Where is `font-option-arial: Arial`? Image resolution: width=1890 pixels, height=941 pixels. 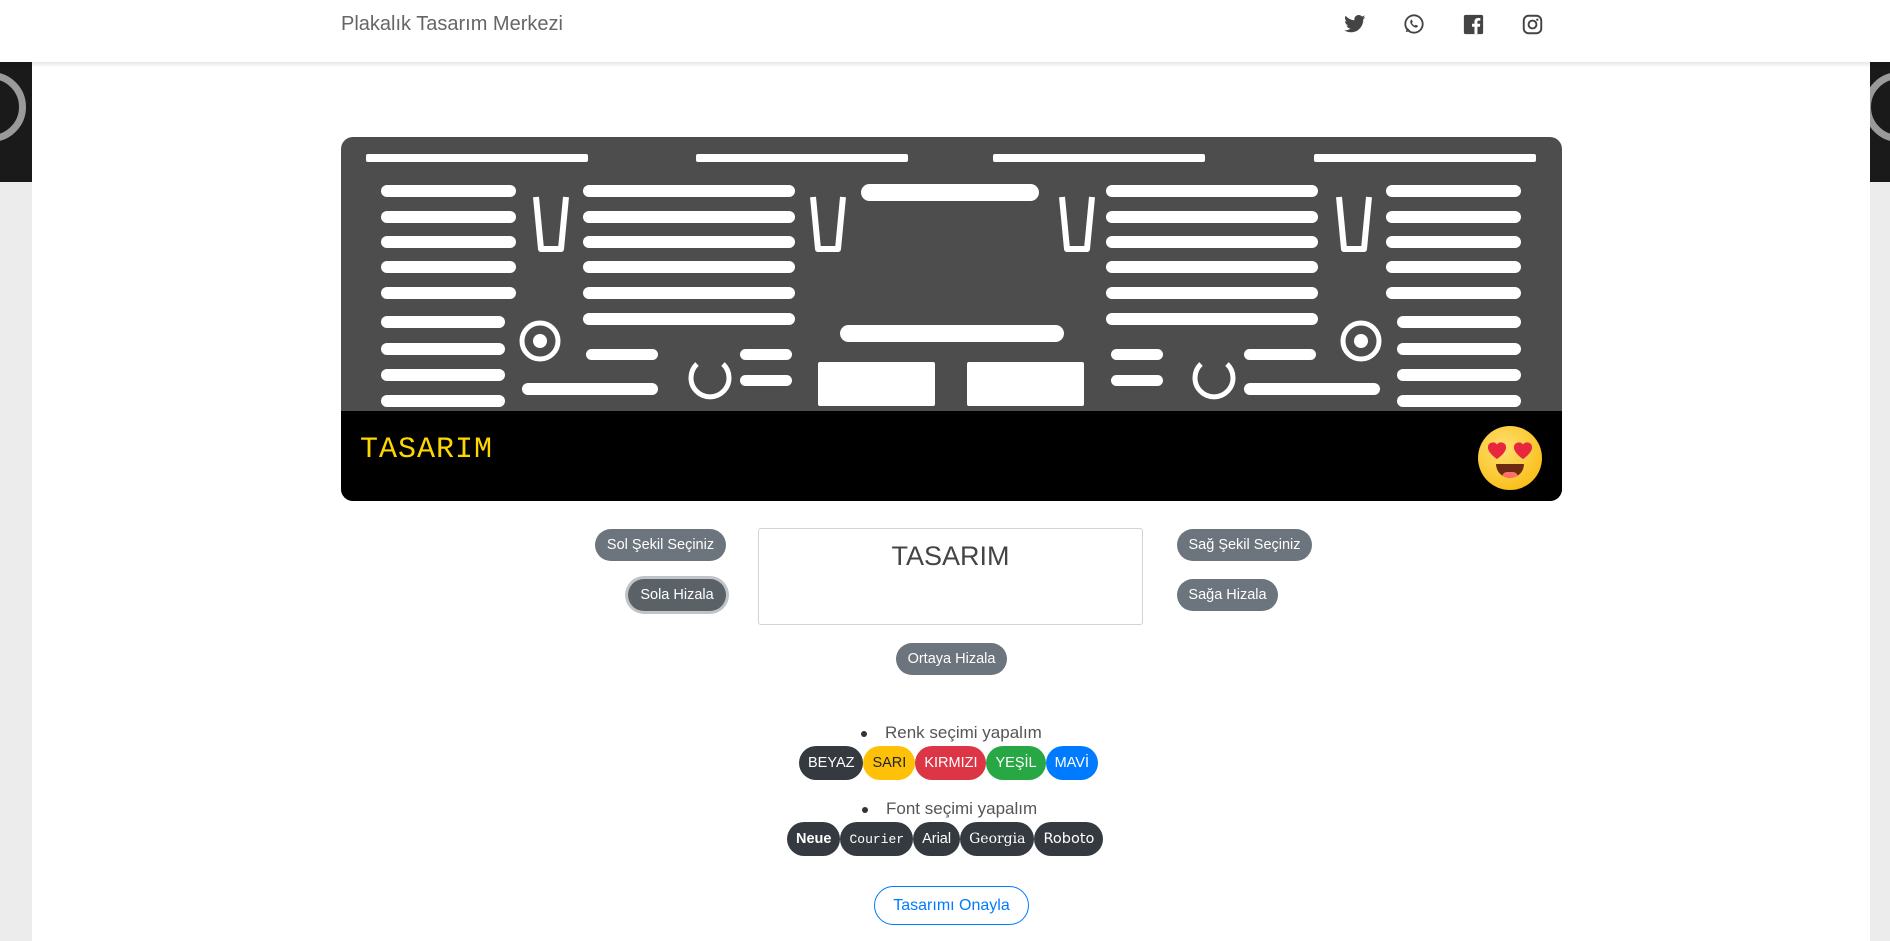 font-option-arial: Arial is located at coordinates (937, 839).